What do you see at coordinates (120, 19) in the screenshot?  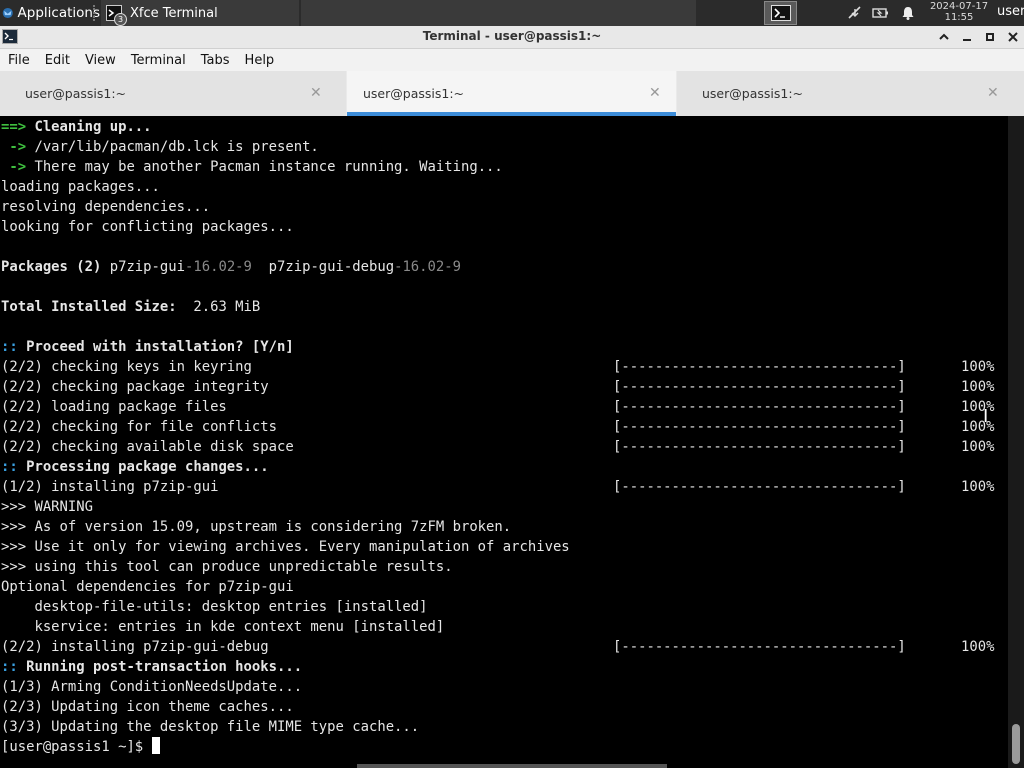 I see `window-count-badge: 3` at bounding box center [120, 19].